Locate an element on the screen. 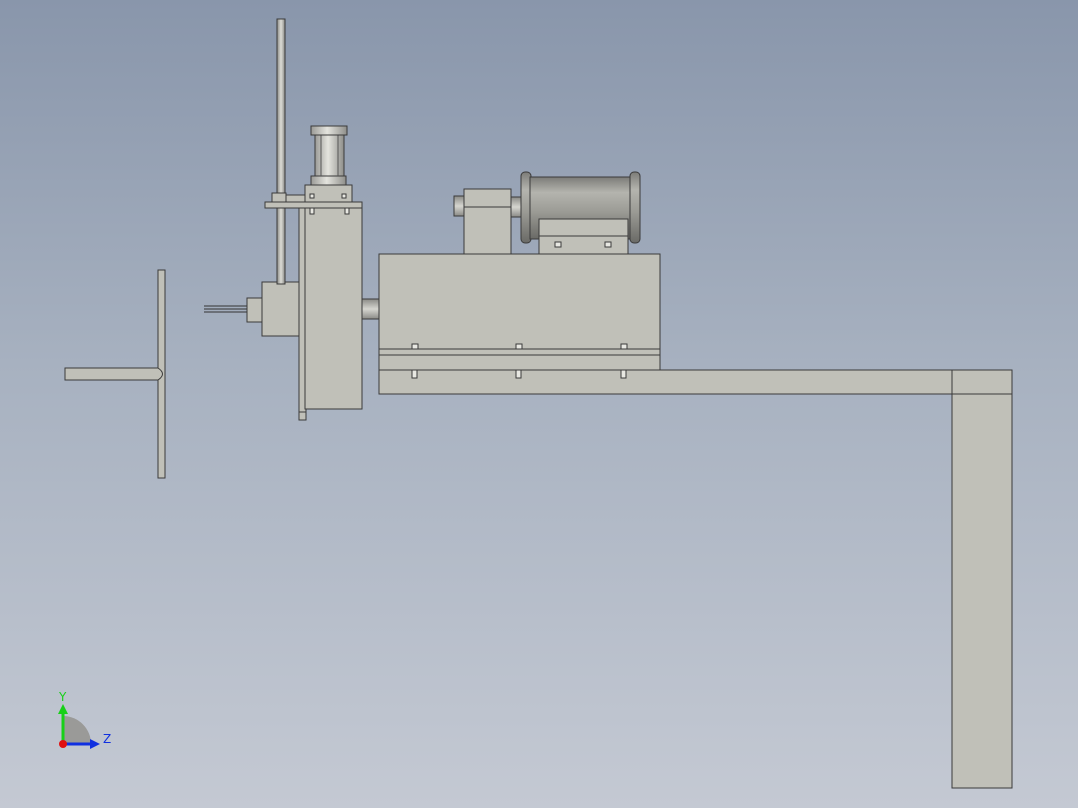 The height and width of the screenshot is (808, 1078). spindle-housing is located at coordinates (519, 312).